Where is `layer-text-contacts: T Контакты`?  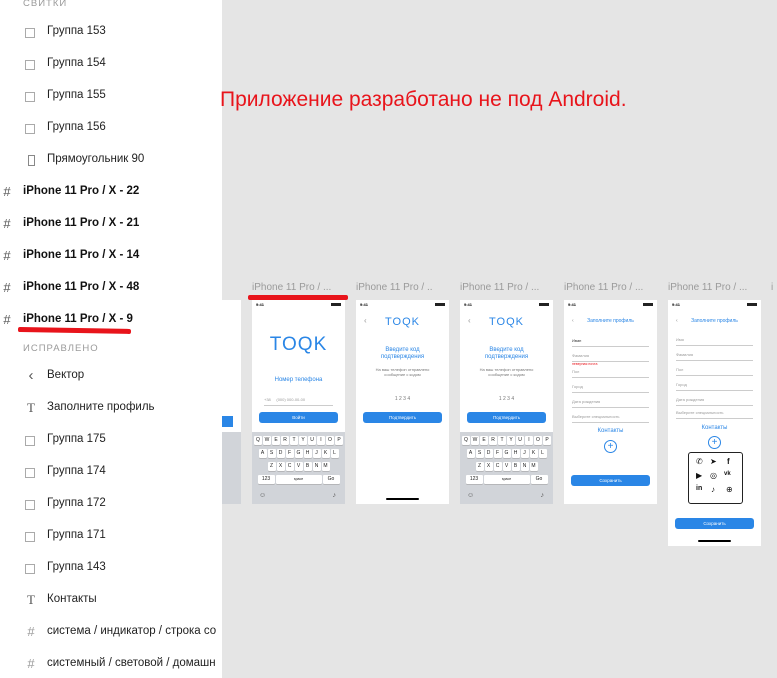
layer-text-contacts: T Контакты is located at coordinates (111, 600).